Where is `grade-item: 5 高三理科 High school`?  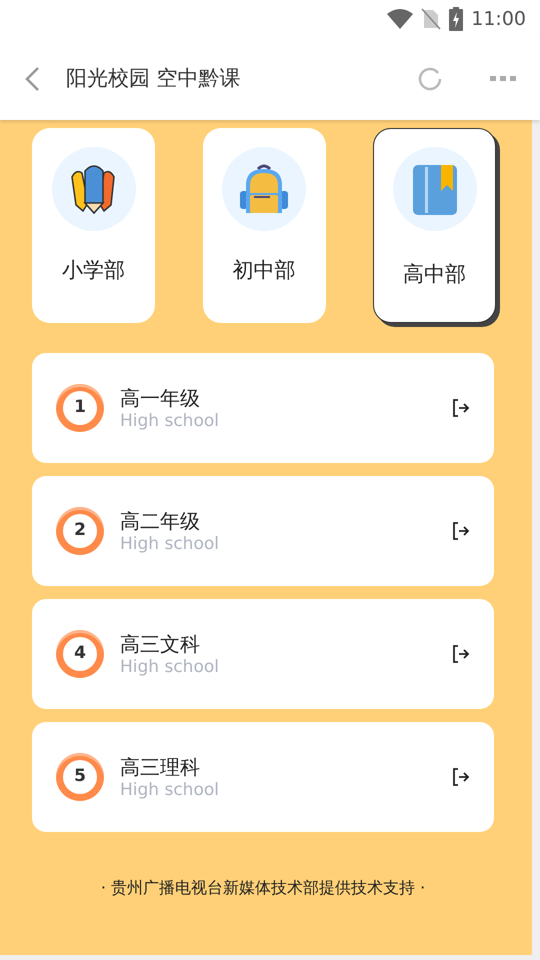 grade-item: 5 高三理科 High school is located at coordinates (263, 777).